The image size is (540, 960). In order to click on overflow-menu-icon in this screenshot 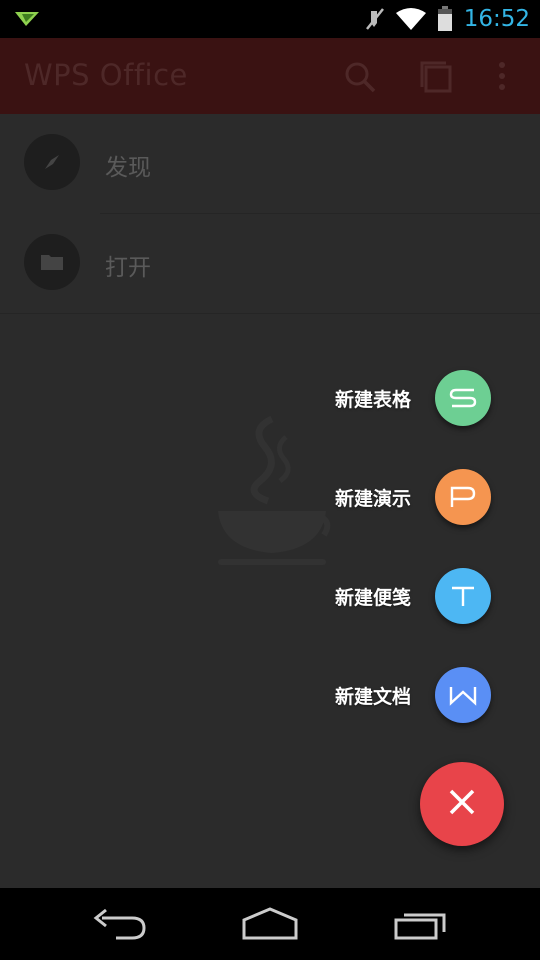, I will do `click(502, 79)`.